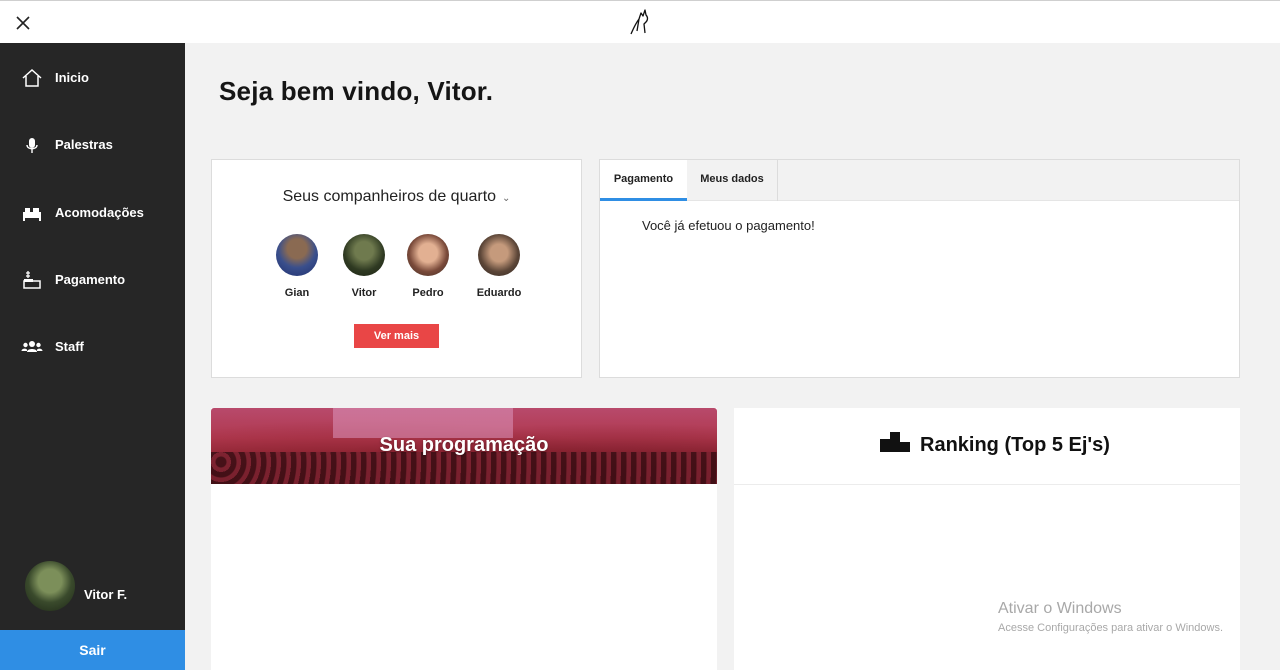 The width and height of the screenshot is (1280, 670). I want to click on roommate-item: Gian, so click(297, 266).